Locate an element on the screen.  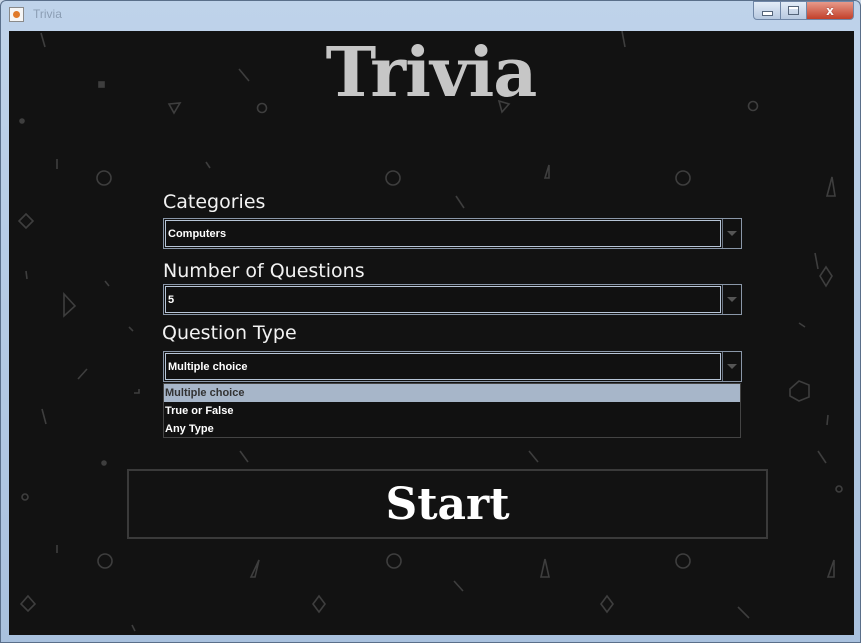
minimize-button is located at coordinates (767, 10).